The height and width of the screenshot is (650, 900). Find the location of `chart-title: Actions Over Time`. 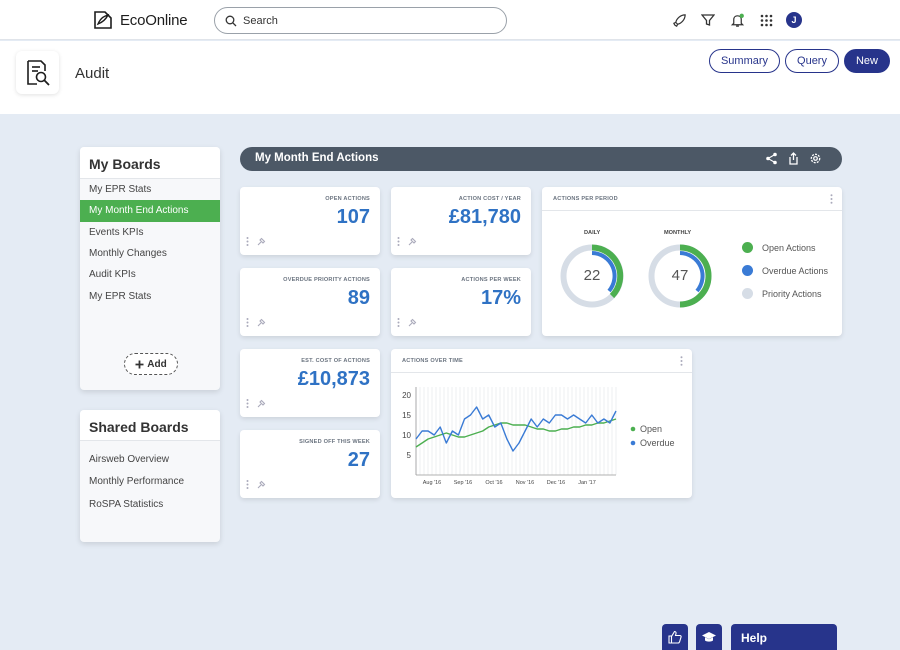

chart-title: Actions Over Time is located at coordinates (432, 361).